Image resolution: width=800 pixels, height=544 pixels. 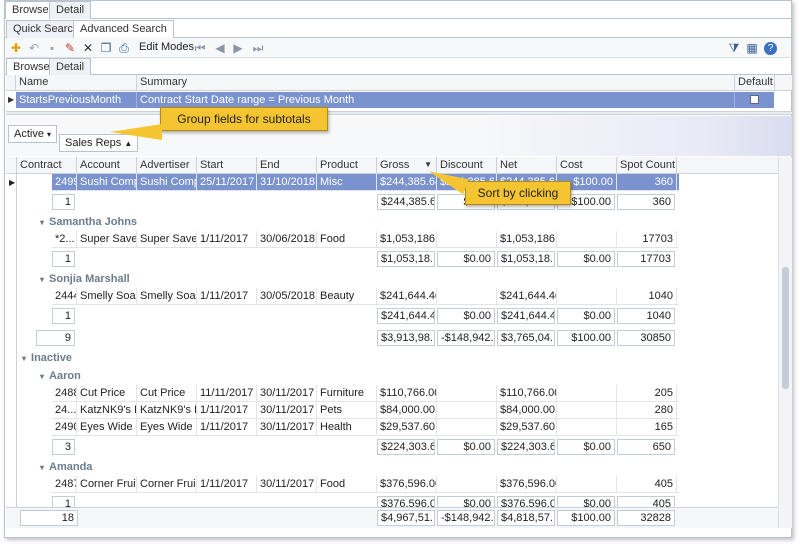 I want to click on tab-advanced-search: Advanced Search, so click(x=123, y=29).